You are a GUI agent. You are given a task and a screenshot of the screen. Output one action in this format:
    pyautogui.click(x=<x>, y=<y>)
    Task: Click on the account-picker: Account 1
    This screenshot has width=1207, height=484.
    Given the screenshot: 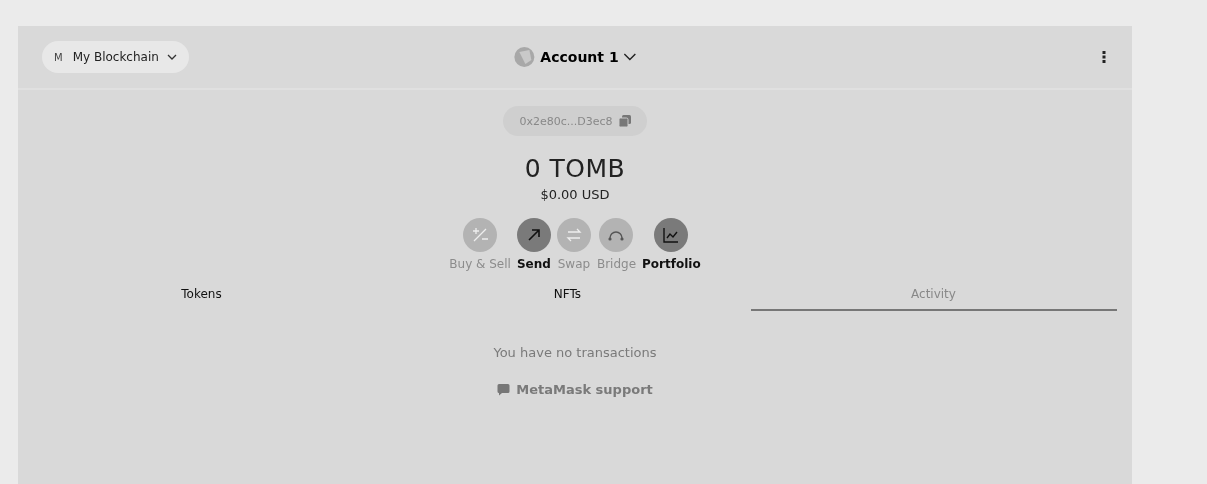 What is the action you would take?
    pyautogui.click(x=575, y=57)
    